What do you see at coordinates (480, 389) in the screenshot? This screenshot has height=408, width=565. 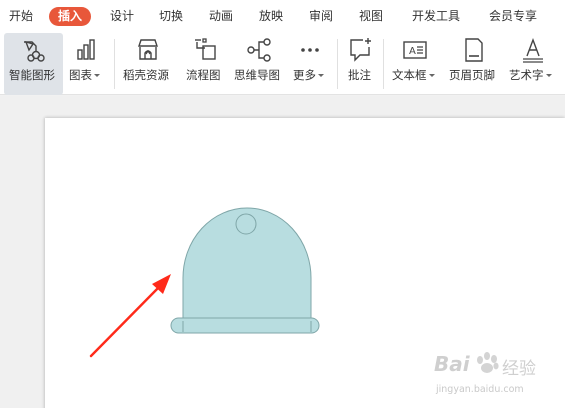 I see `watermark-url: jingyan.baidu.com` at bounding box center [480, 389].